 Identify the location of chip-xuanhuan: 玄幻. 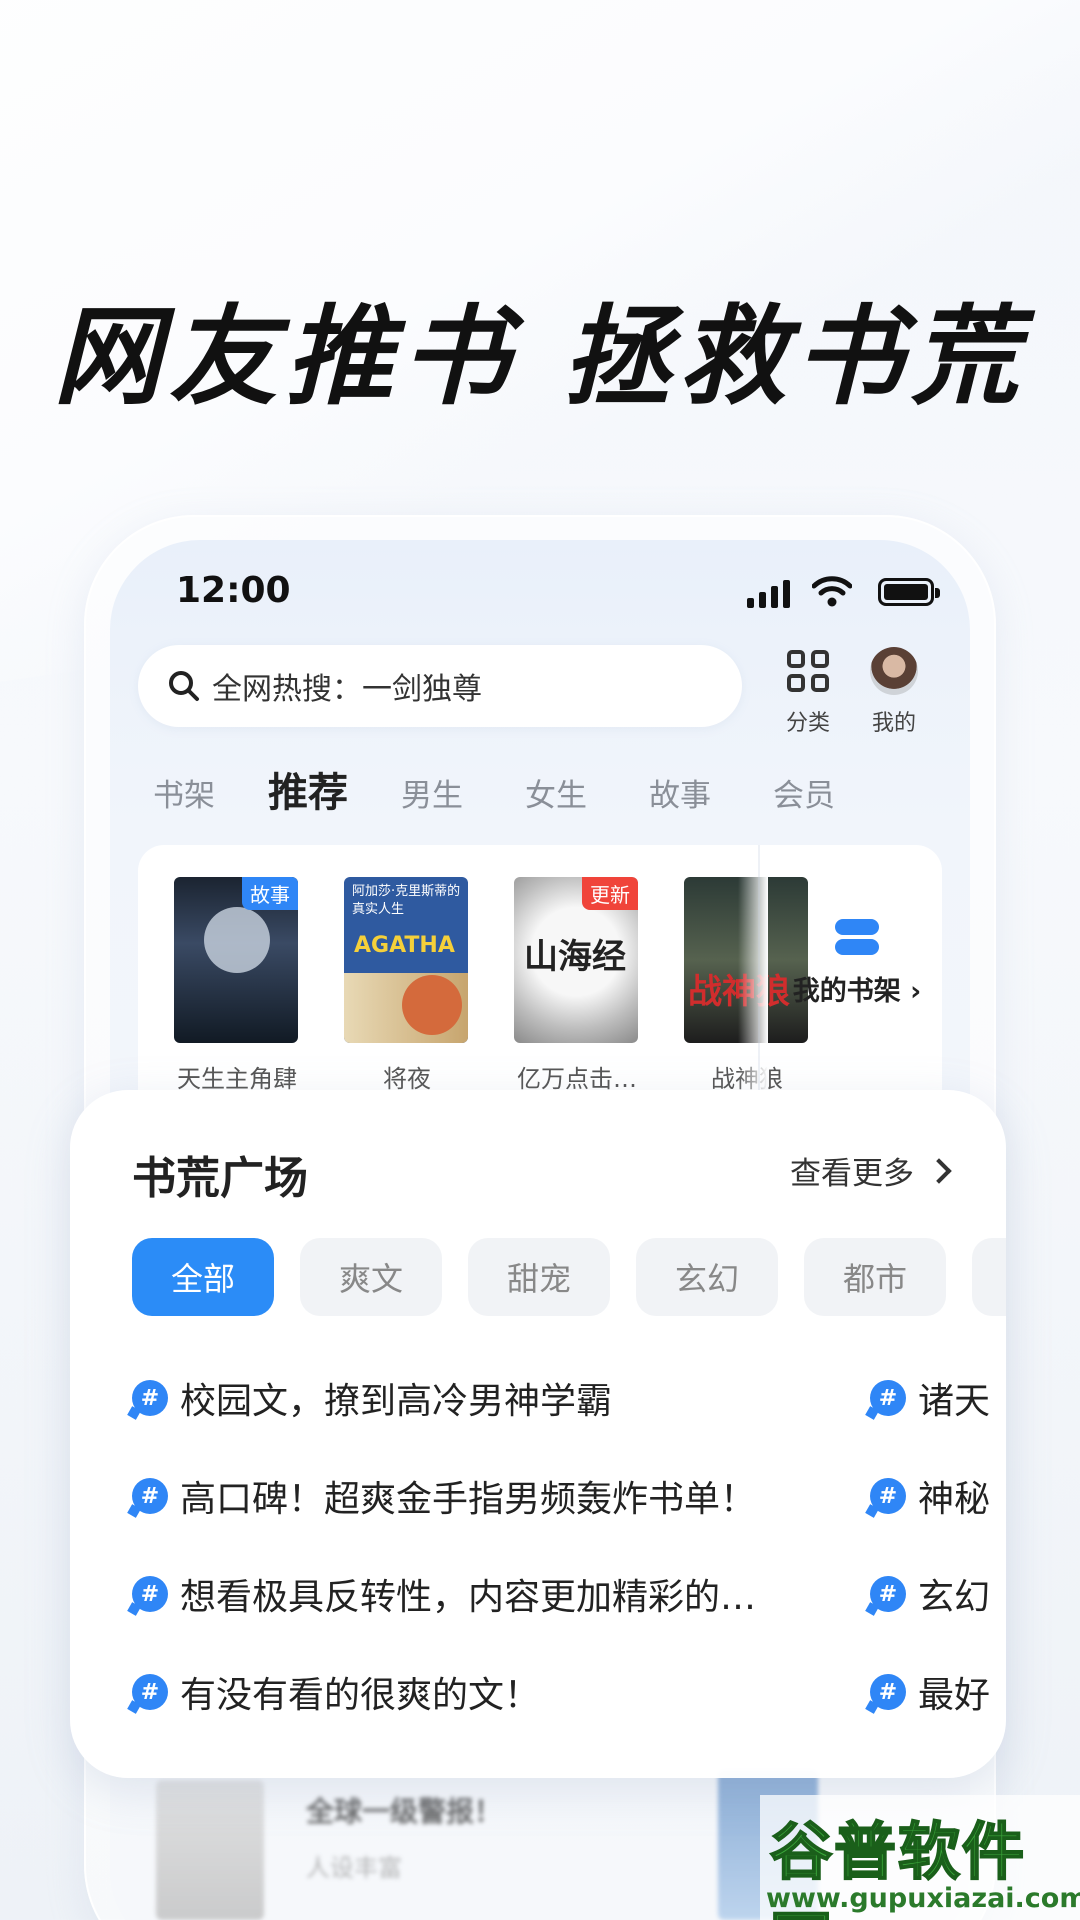
(707, 1277).